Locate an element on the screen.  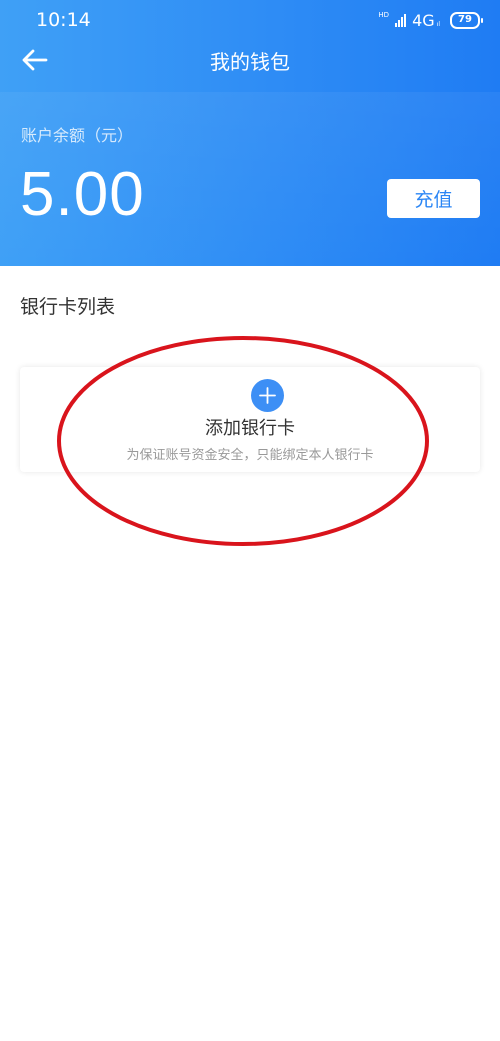
bank-card-list-title: 银行卡列表 is located at coordinates (68, 307).